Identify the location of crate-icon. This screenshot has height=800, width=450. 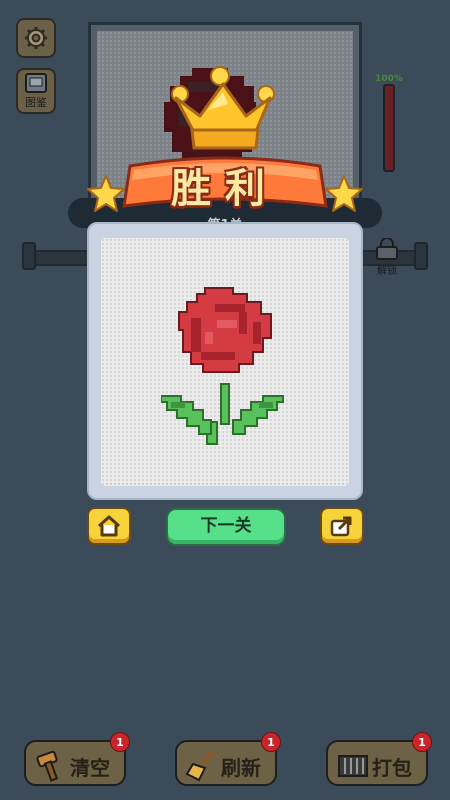
(353, 766).